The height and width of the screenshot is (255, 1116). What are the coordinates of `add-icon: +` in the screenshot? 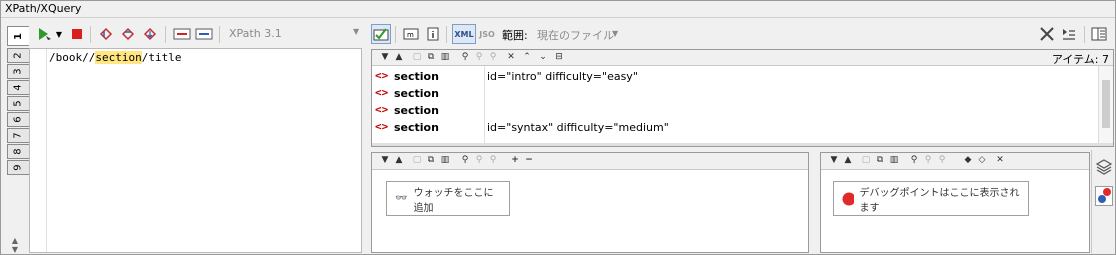 It's located at (515, 160).